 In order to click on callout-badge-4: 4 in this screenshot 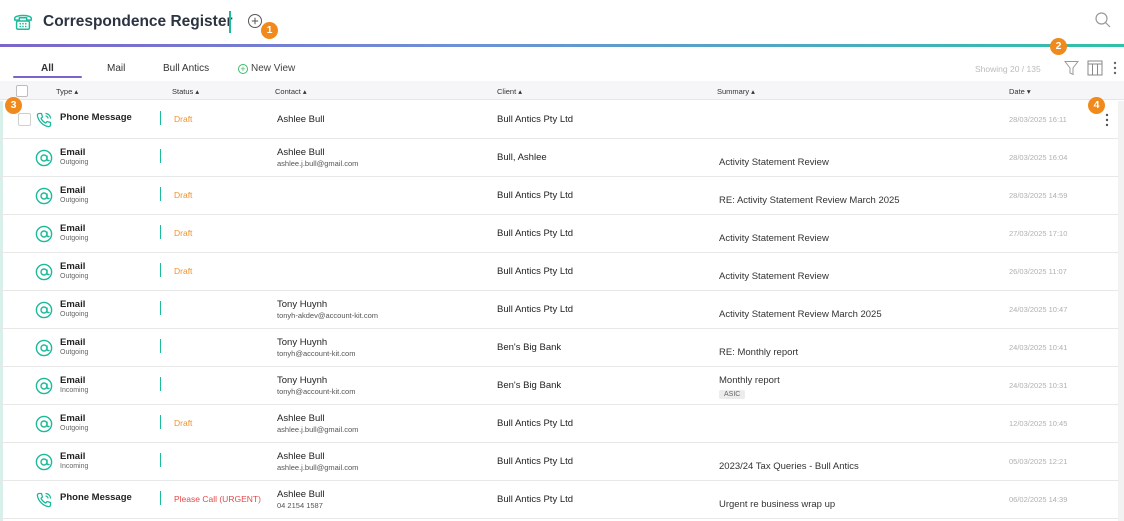, I will do `click(1096, 105)`.